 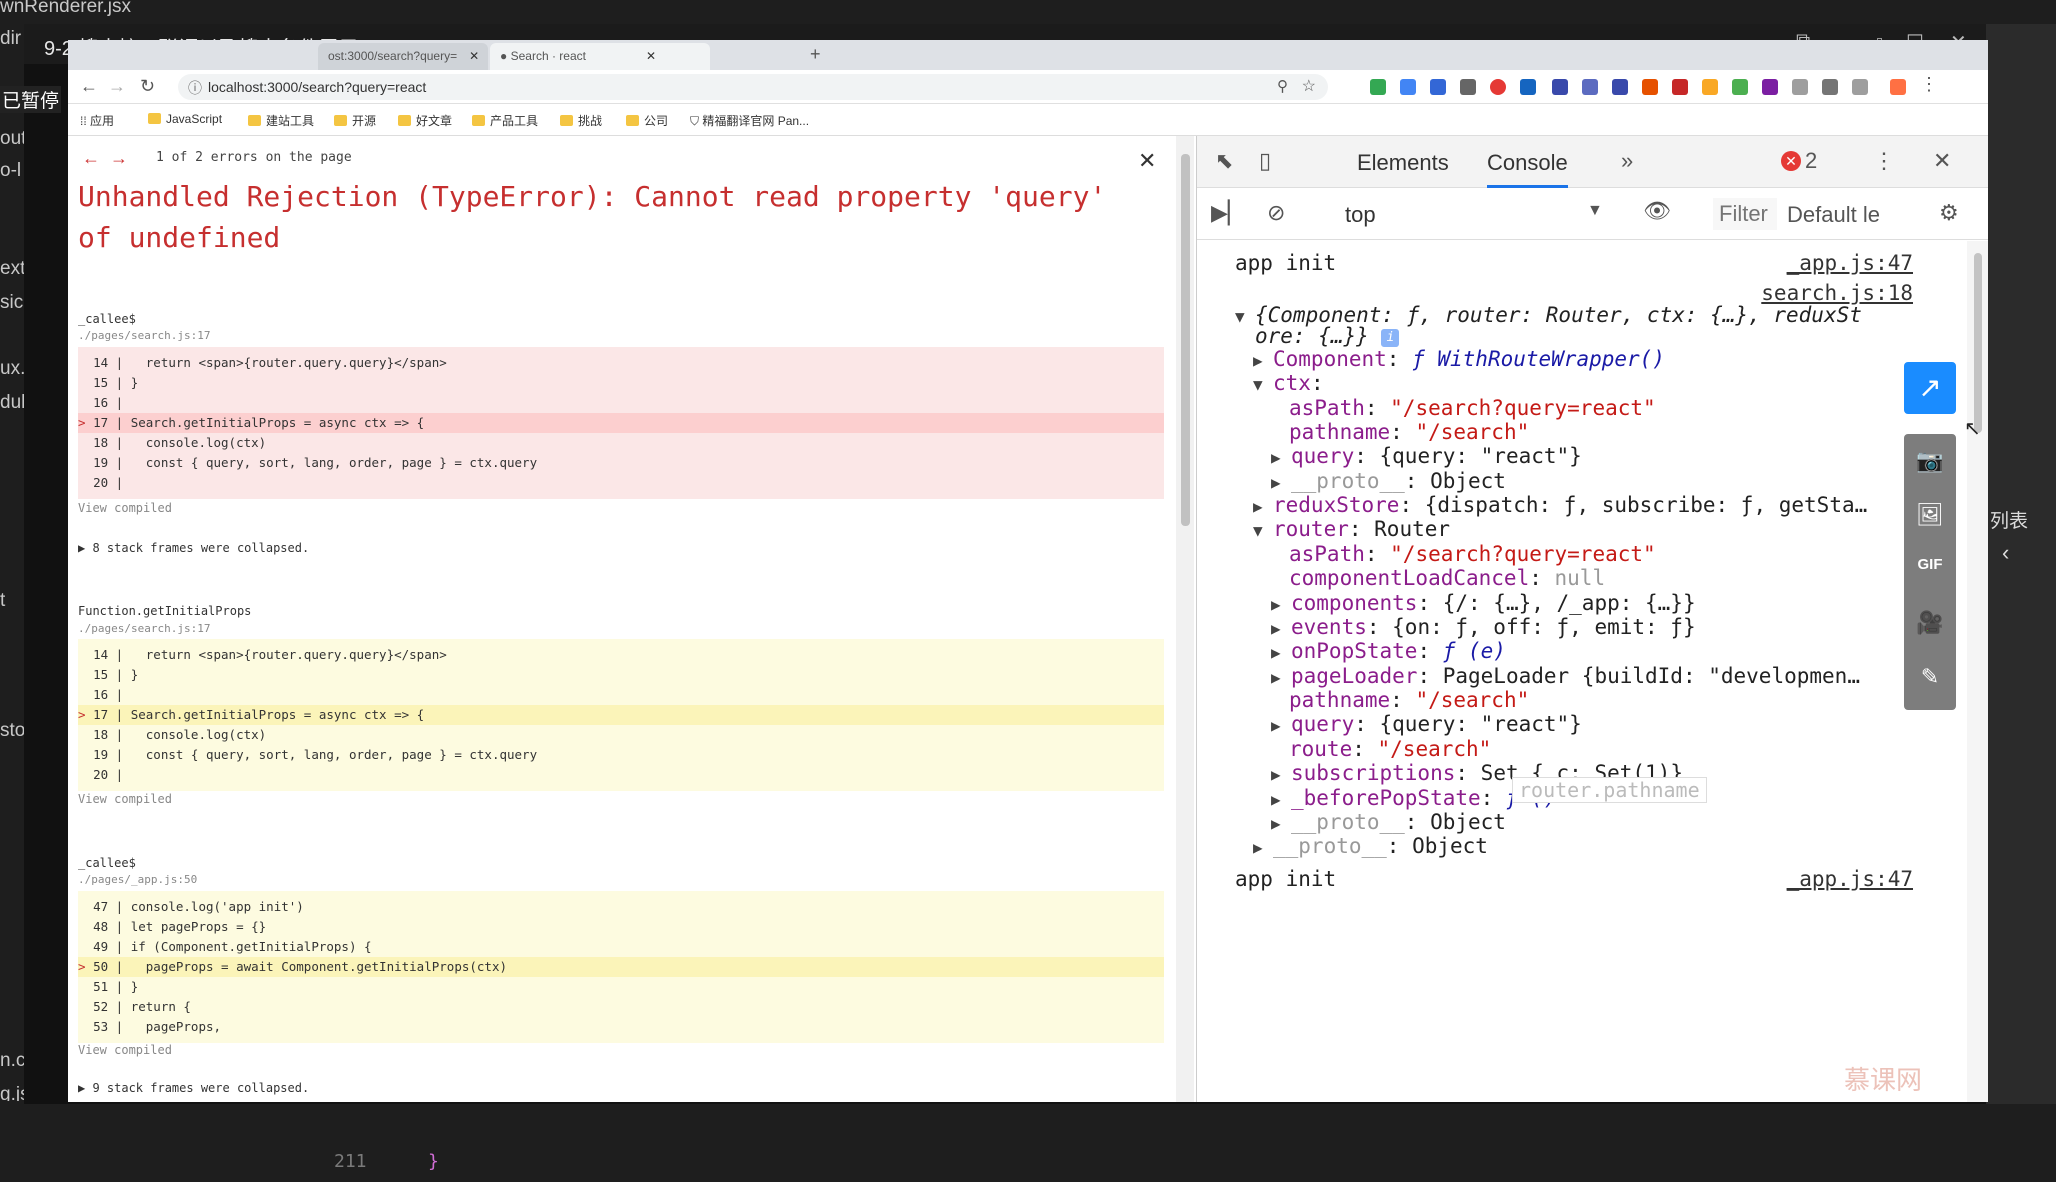 I want to click on chevron-left-icon: ‹, so click(x=2005, y=553).